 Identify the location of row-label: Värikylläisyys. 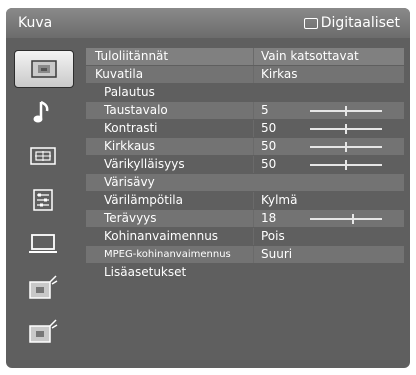
(144, 164).